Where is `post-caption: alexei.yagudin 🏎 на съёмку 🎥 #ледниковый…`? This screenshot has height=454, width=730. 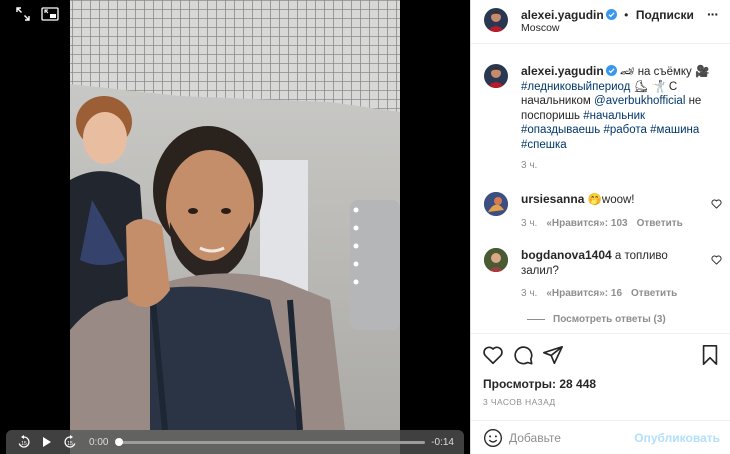
post-caption: alexei.yagudin 🏎 на съёмку 🎥 #ледниковый… is located at coordinates (621, 108).